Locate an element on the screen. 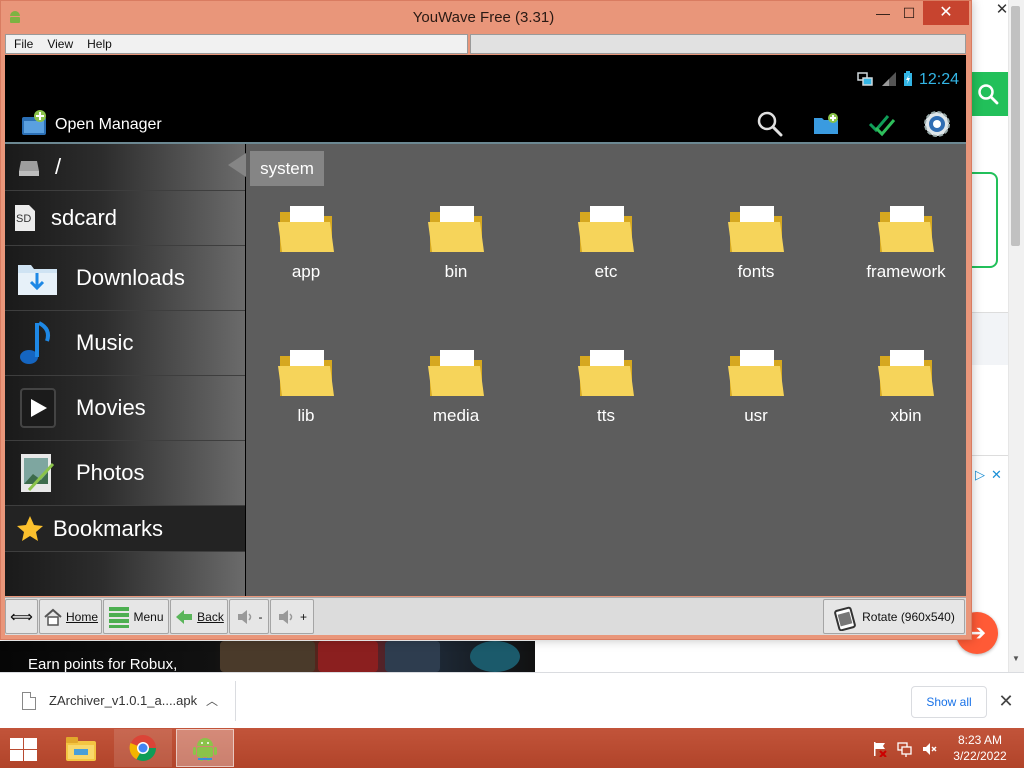 The width and height of the screenshot is (1024, 768). downloads-folder-icon is located at coordinates (37, 280).